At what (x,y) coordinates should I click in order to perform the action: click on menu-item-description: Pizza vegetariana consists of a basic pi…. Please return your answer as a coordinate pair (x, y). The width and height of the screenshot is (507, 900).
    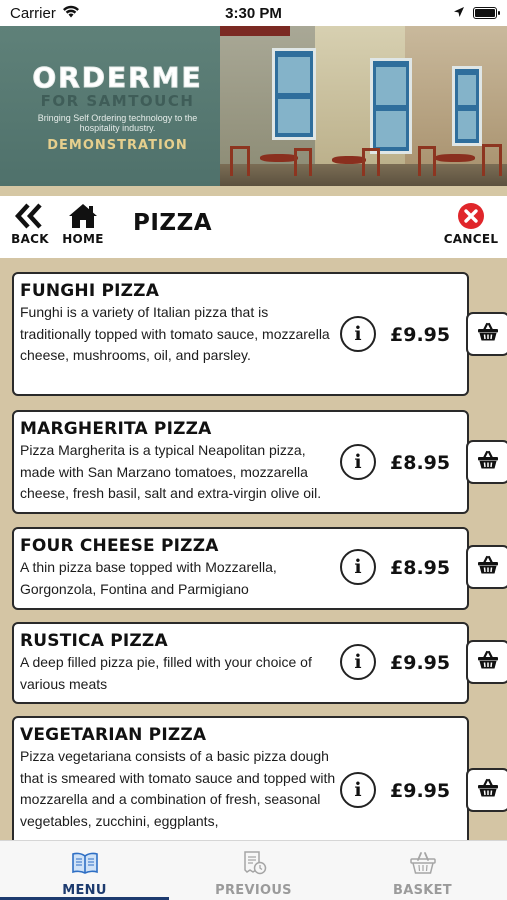
    Looking at the image, I should click on (178, 788).